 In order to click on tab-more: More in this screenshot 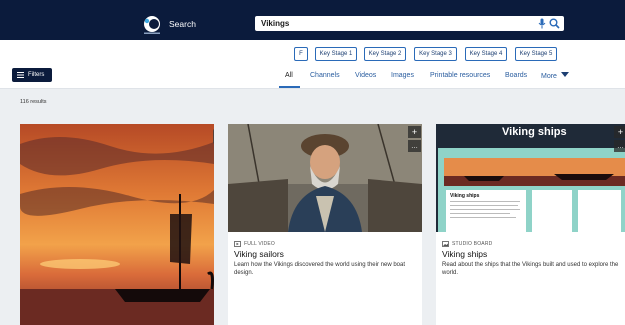, I will do `click(555, 76)`.